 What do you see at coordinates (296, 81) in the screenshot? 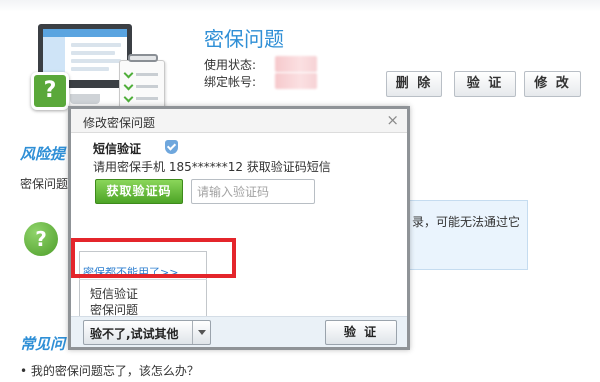
I see `account-value-blurred` at bounding box center [296, 81].